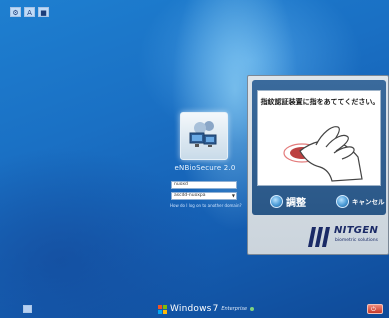  I want to click on user-tile, so click(204, 136).